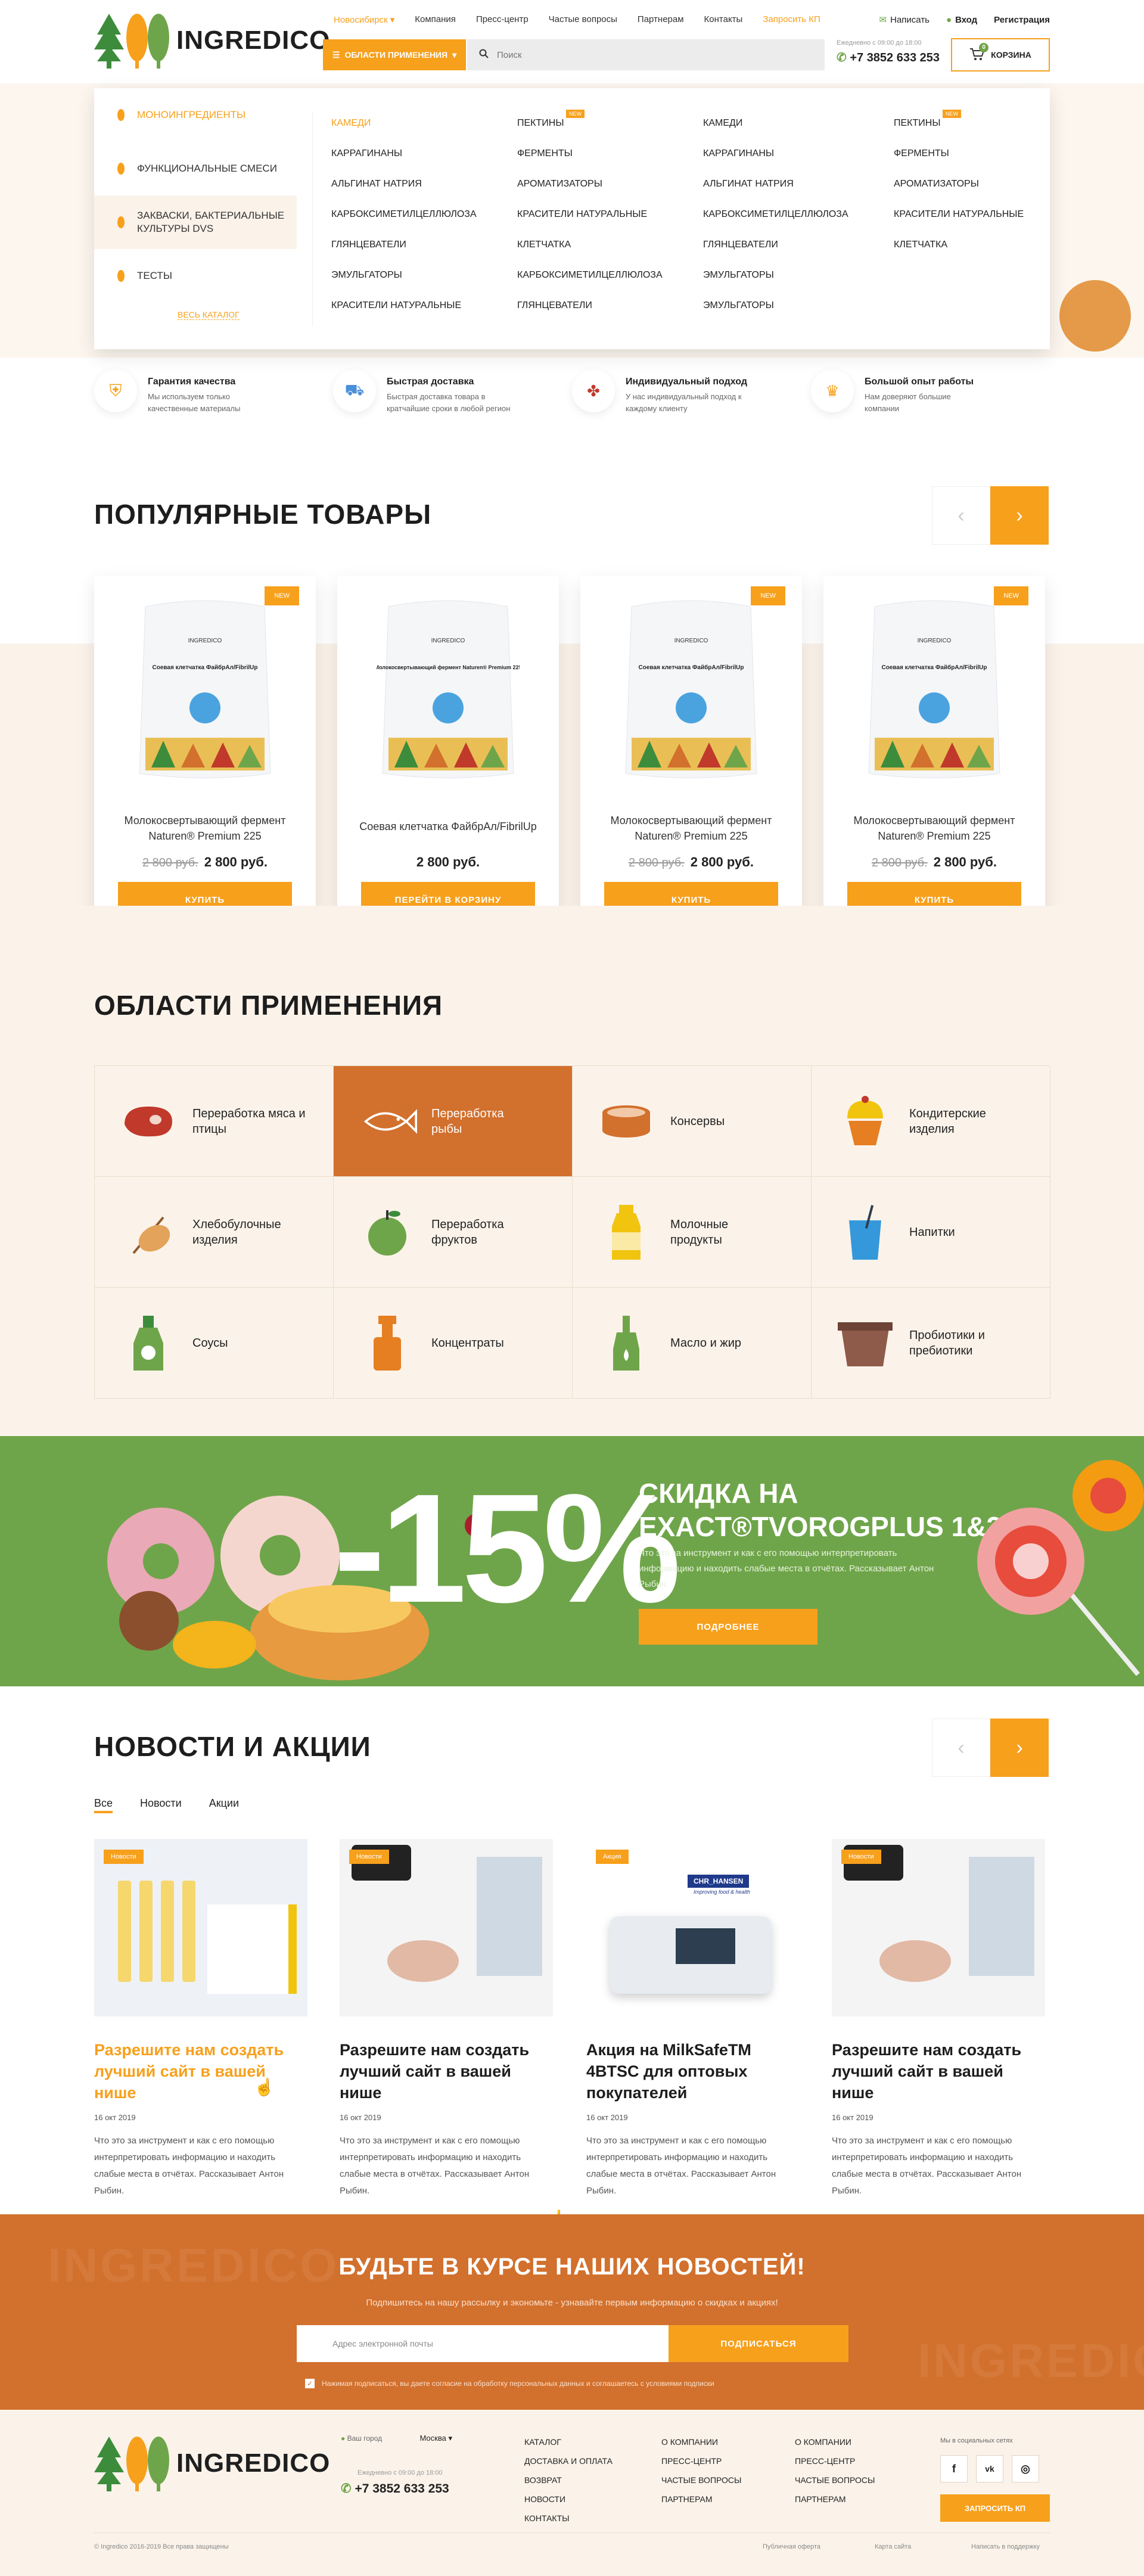 Image resolution: width=1144 pixels, height=2576 pixels. Describe the element at coordinates (195, 168) in the screenshot. I see `category-mixes: Функциональные смеси` at that location.